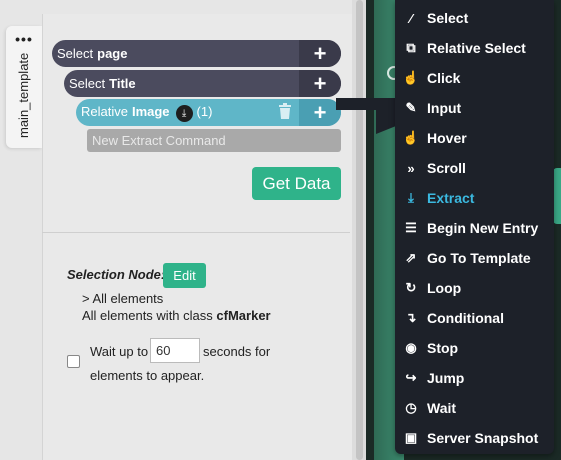  Describe the element at coordinates (474, 108) in the screenshot. I see `menu-item-input: ✎ Input` at that location.